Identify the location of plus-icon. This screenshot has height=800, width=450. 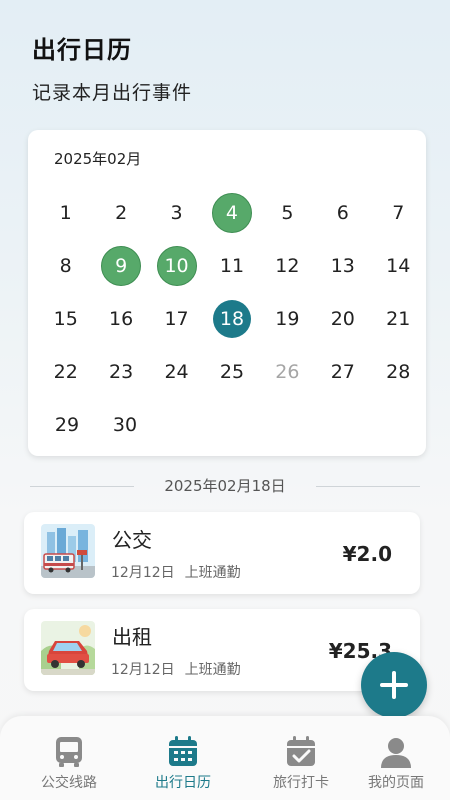
(394, 685).